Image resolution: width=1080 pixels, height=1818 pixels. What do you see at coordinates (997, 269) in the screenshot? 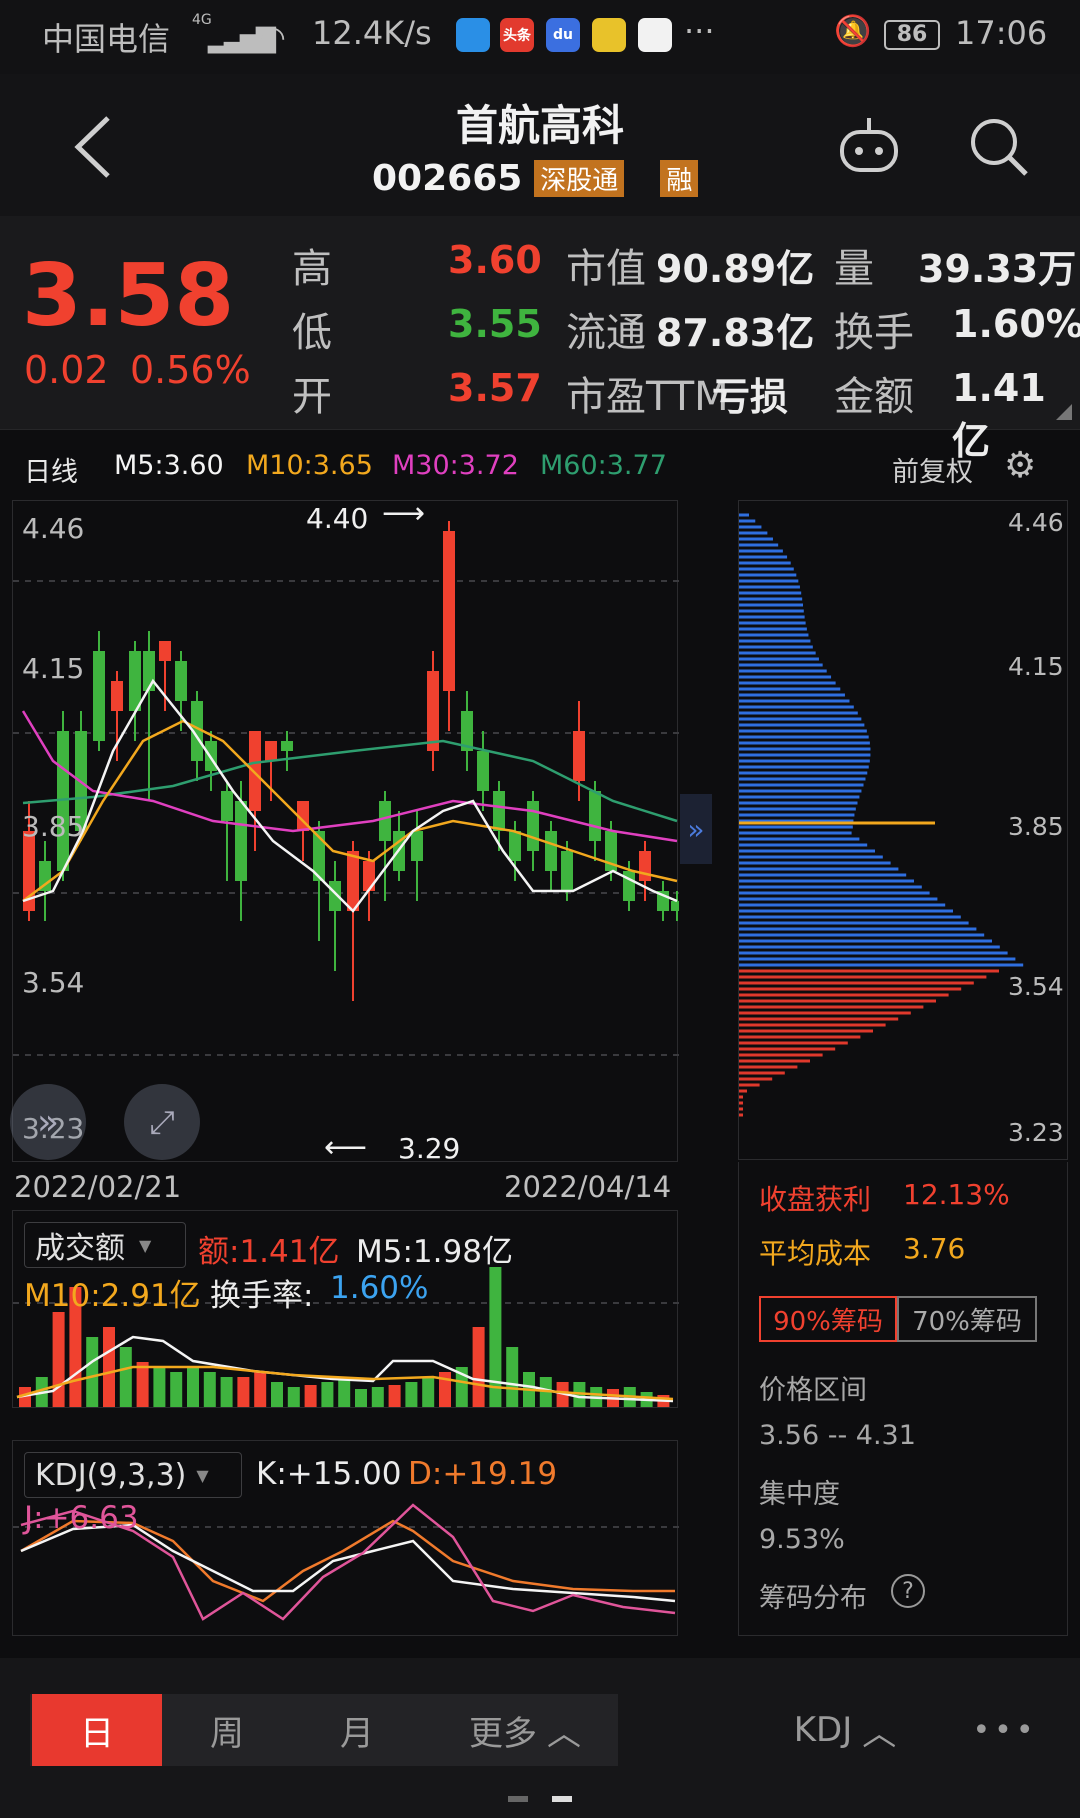
I see `quote-value: 39.33万` at bounding box center [997, 269].